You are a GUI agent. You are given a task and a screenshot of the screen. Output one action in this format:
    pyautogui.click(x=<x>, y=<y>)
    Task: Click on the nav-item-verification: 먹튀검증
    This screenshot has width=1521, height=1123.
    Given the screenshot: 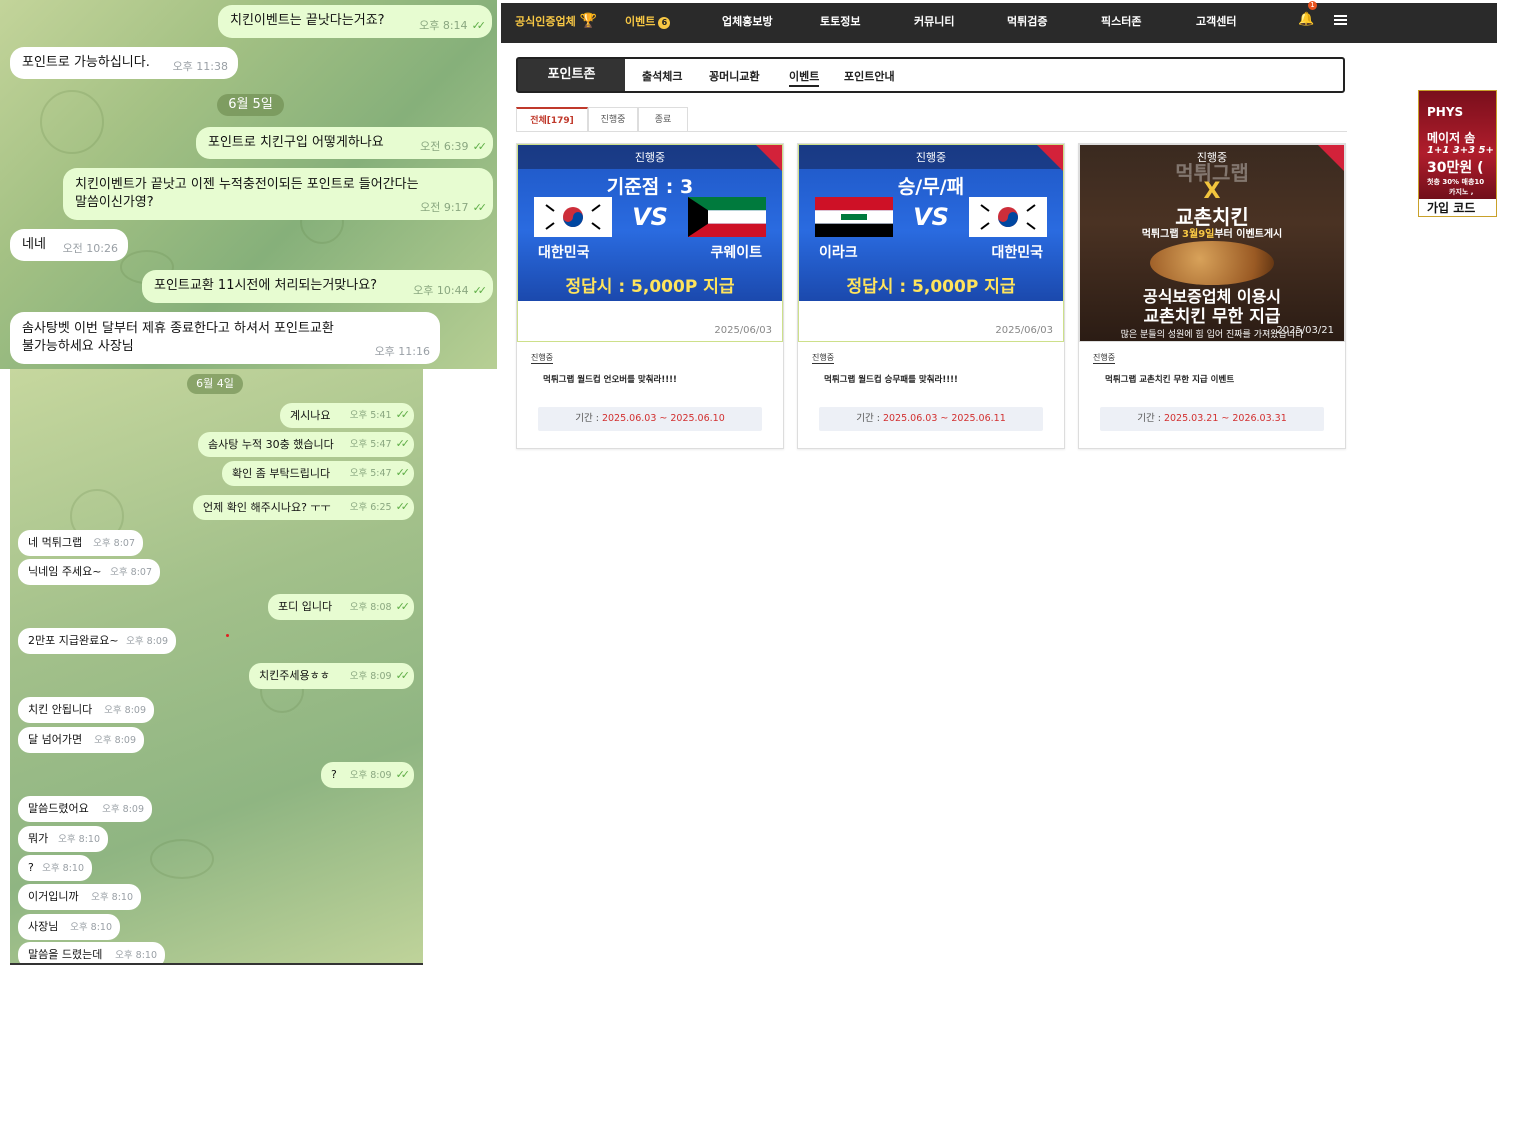 What is the action you would take?
    pyautogui.click(x=1027, y=21)
    